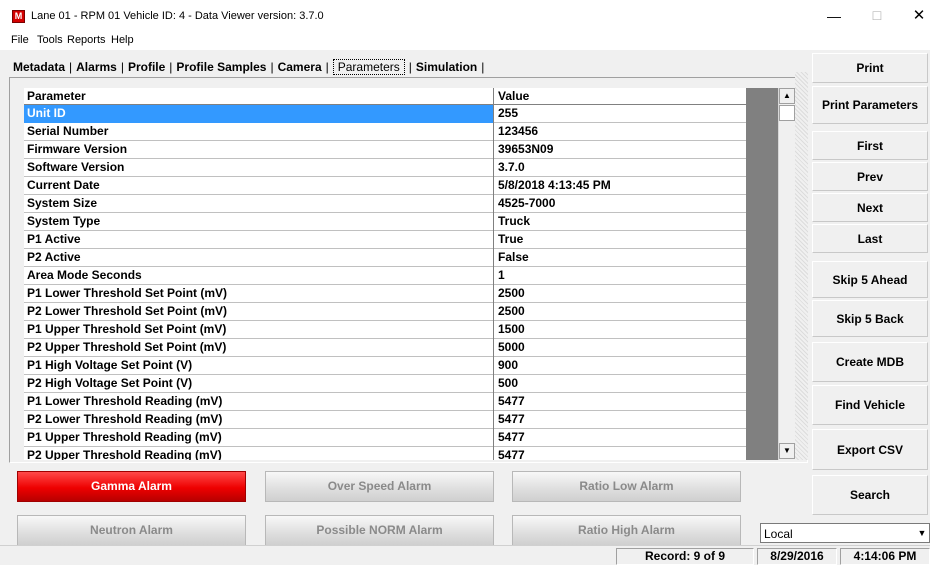  Describe the element at coordinates (18, 16) in the screenshot. I see `app-logo-icon: M` at that location.